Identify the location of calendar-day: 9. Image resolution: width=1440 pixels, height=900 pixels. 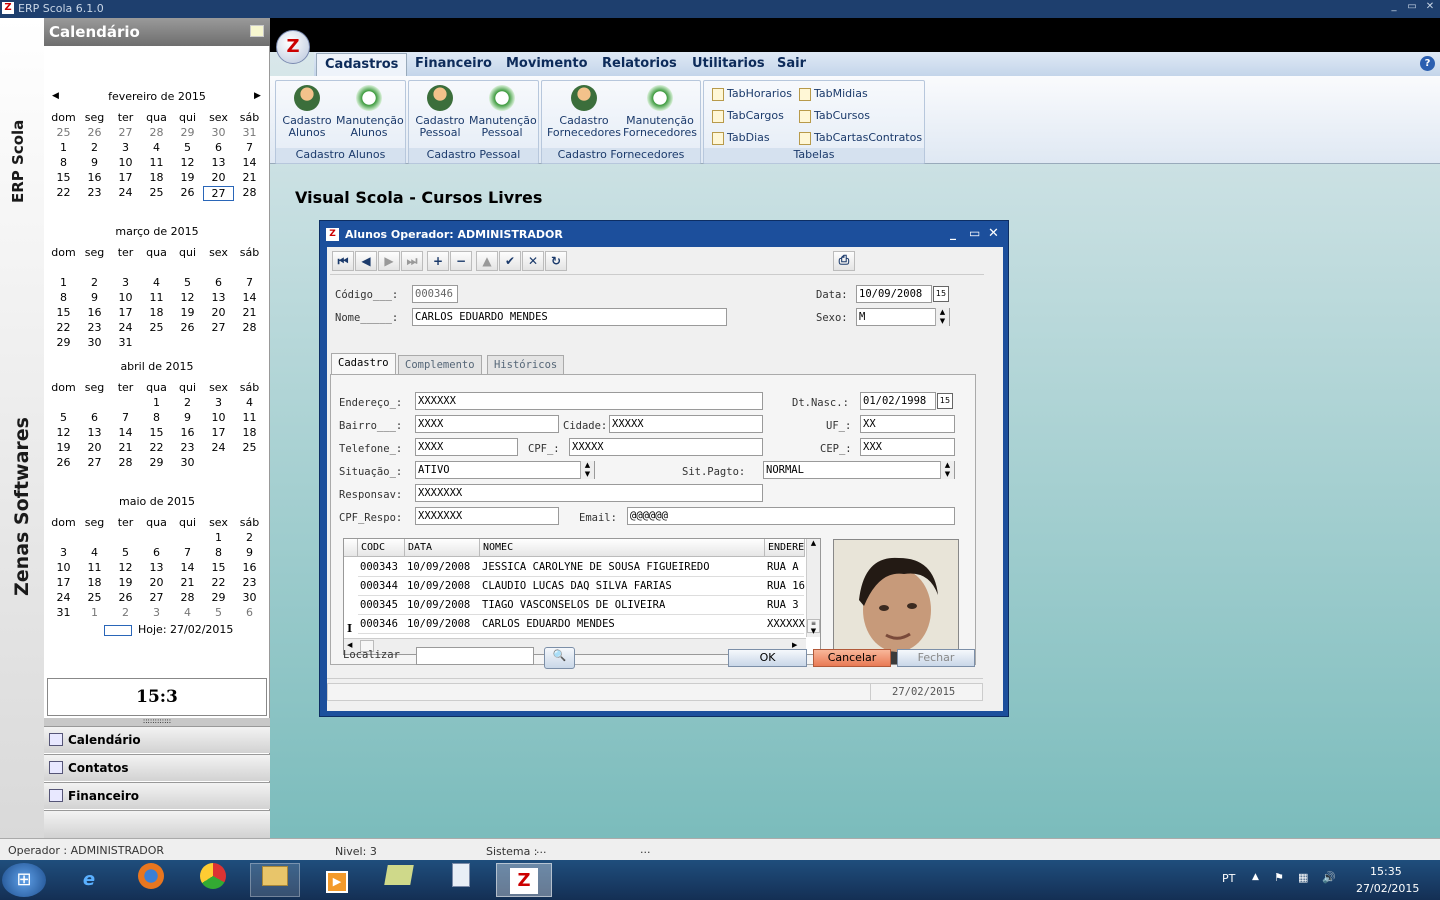
(94, 162).